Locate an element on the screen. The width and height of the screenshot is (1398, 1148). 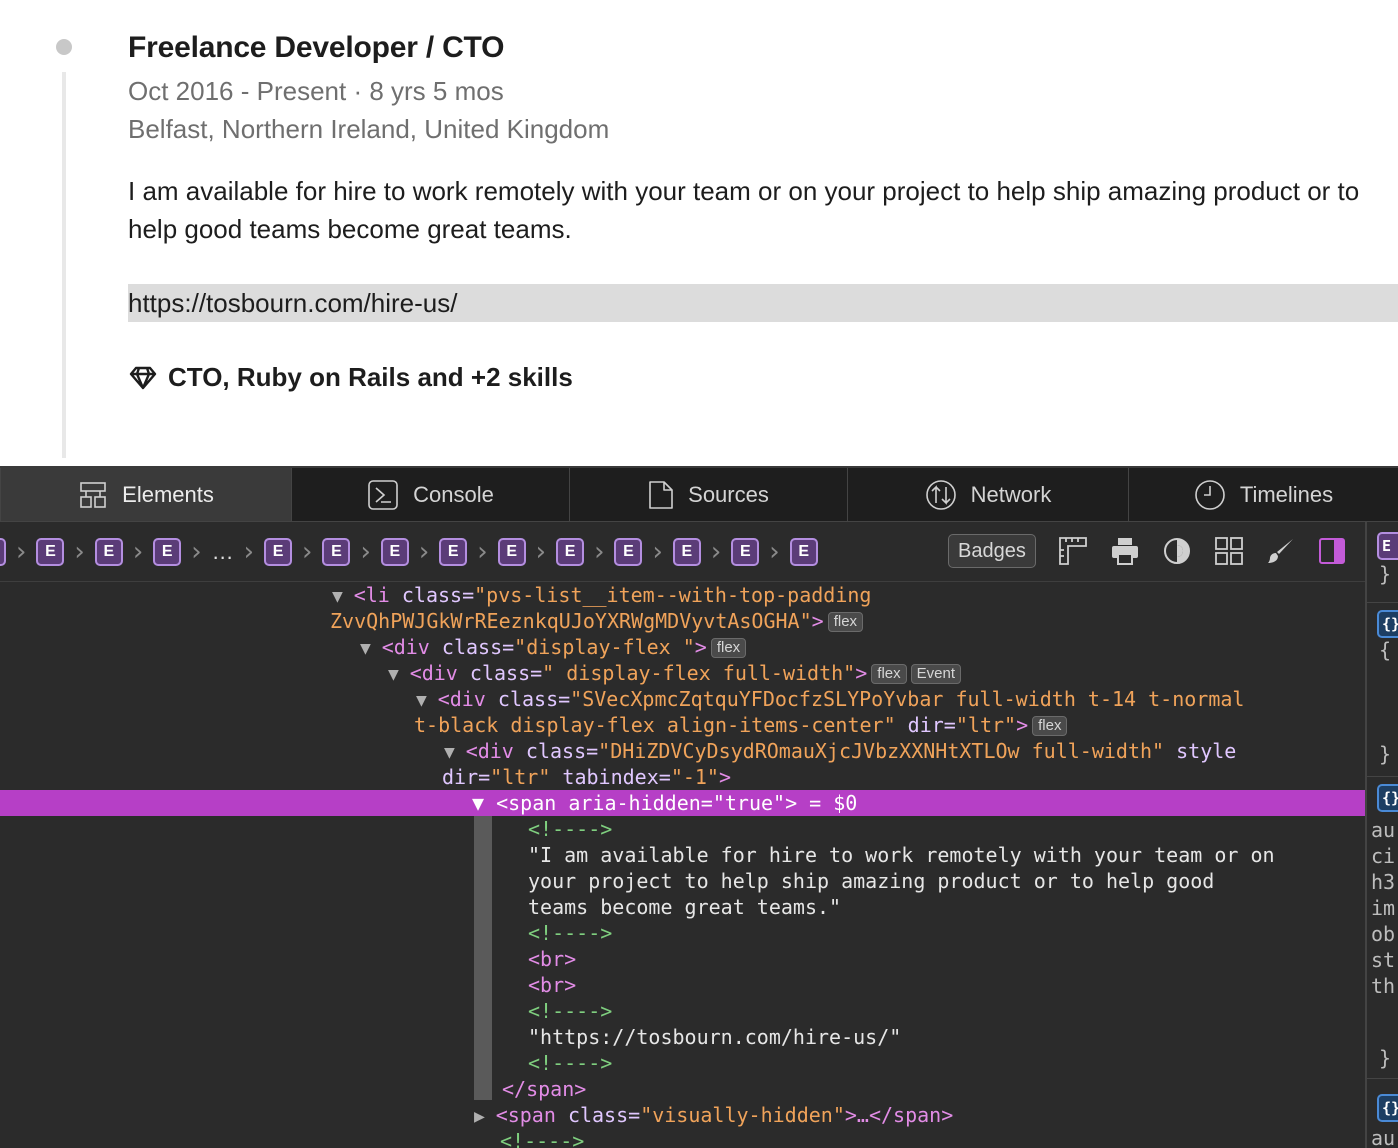
dom-text-node-url: "https://tosbourn.com/hire-us/" is located at coordinates (714, 1037).